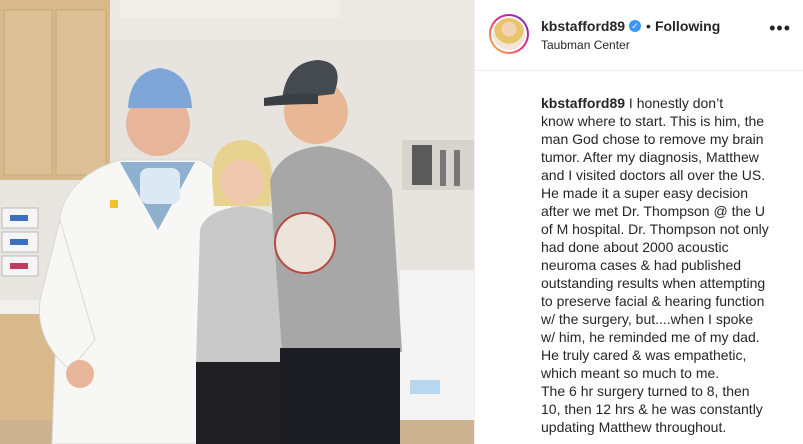 This screenshot has width=803, height=444. I want to click on caption-line: tumor. After my diagnosis, Matthew, so click(650, 157).